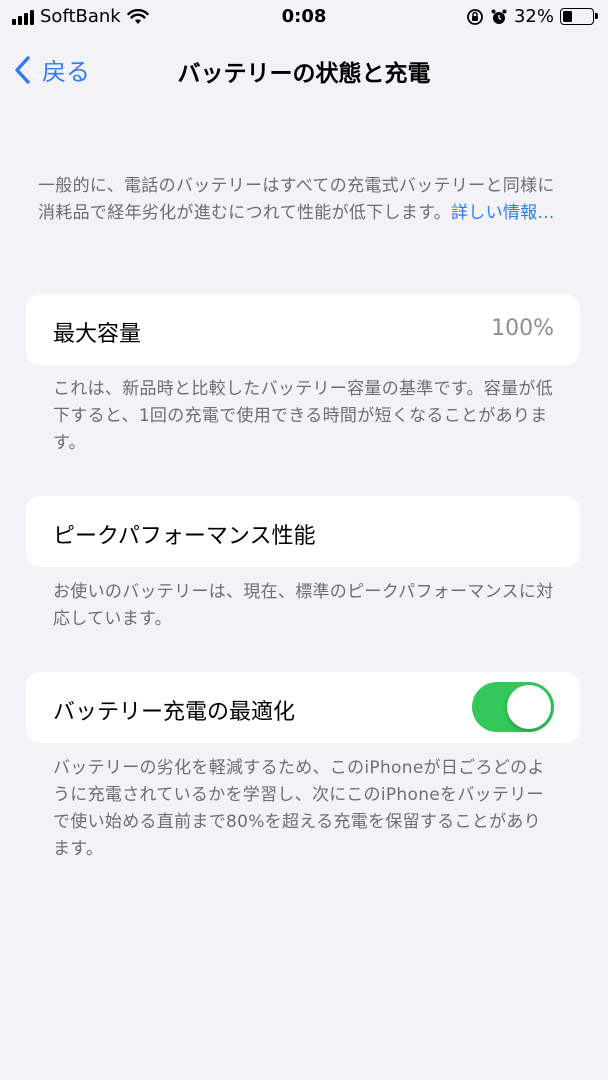 Image resolution: width=608 pixels, height=1080 pixels. What do you see at coordinates (304, 18) in the screenshot?
I see `status-bar: SoftBank 0:08 32%` at bounding box center [304, 18].